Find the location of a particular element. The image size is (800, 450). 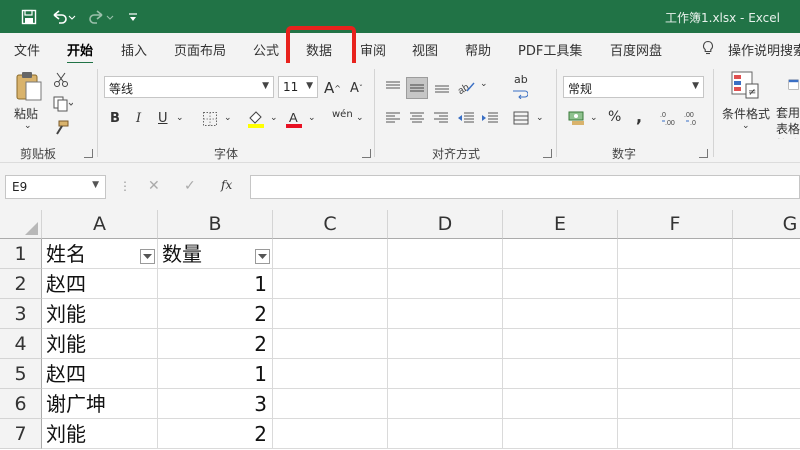

increase-indent-icon is located at coordinates (490, 118).